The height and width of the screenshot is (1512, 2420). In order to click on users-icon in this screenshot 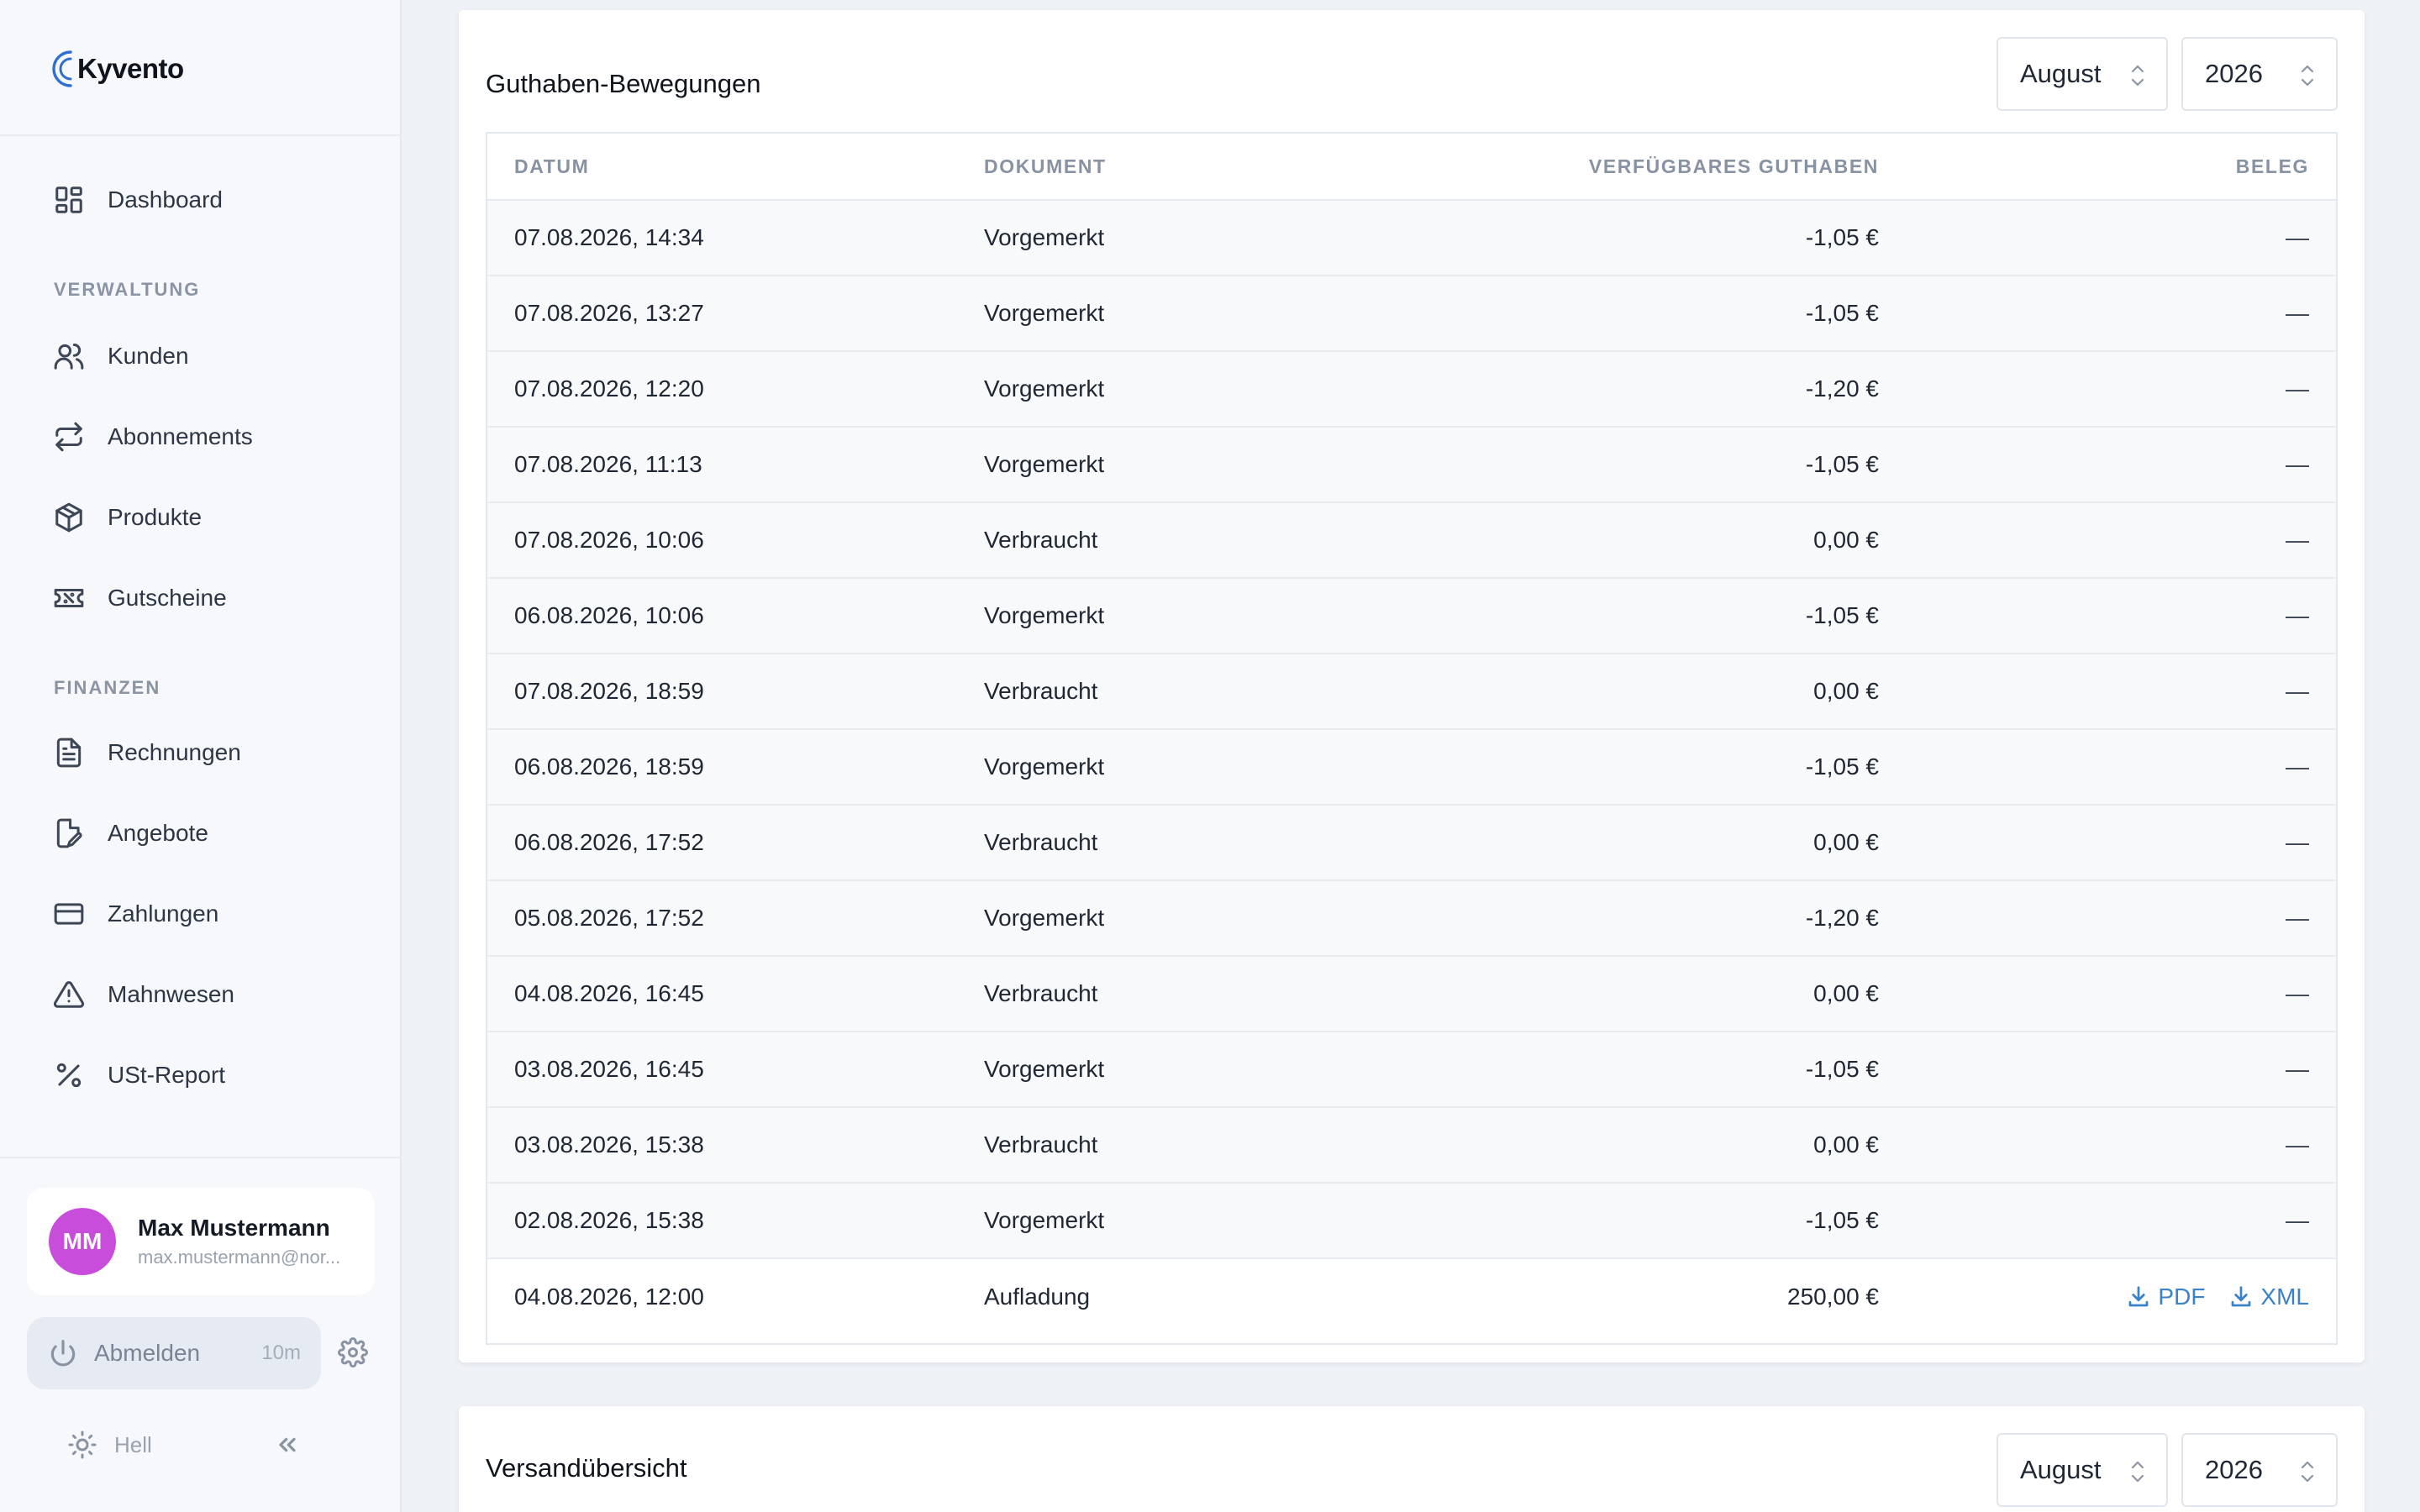, I will do `click(69, 356)`.